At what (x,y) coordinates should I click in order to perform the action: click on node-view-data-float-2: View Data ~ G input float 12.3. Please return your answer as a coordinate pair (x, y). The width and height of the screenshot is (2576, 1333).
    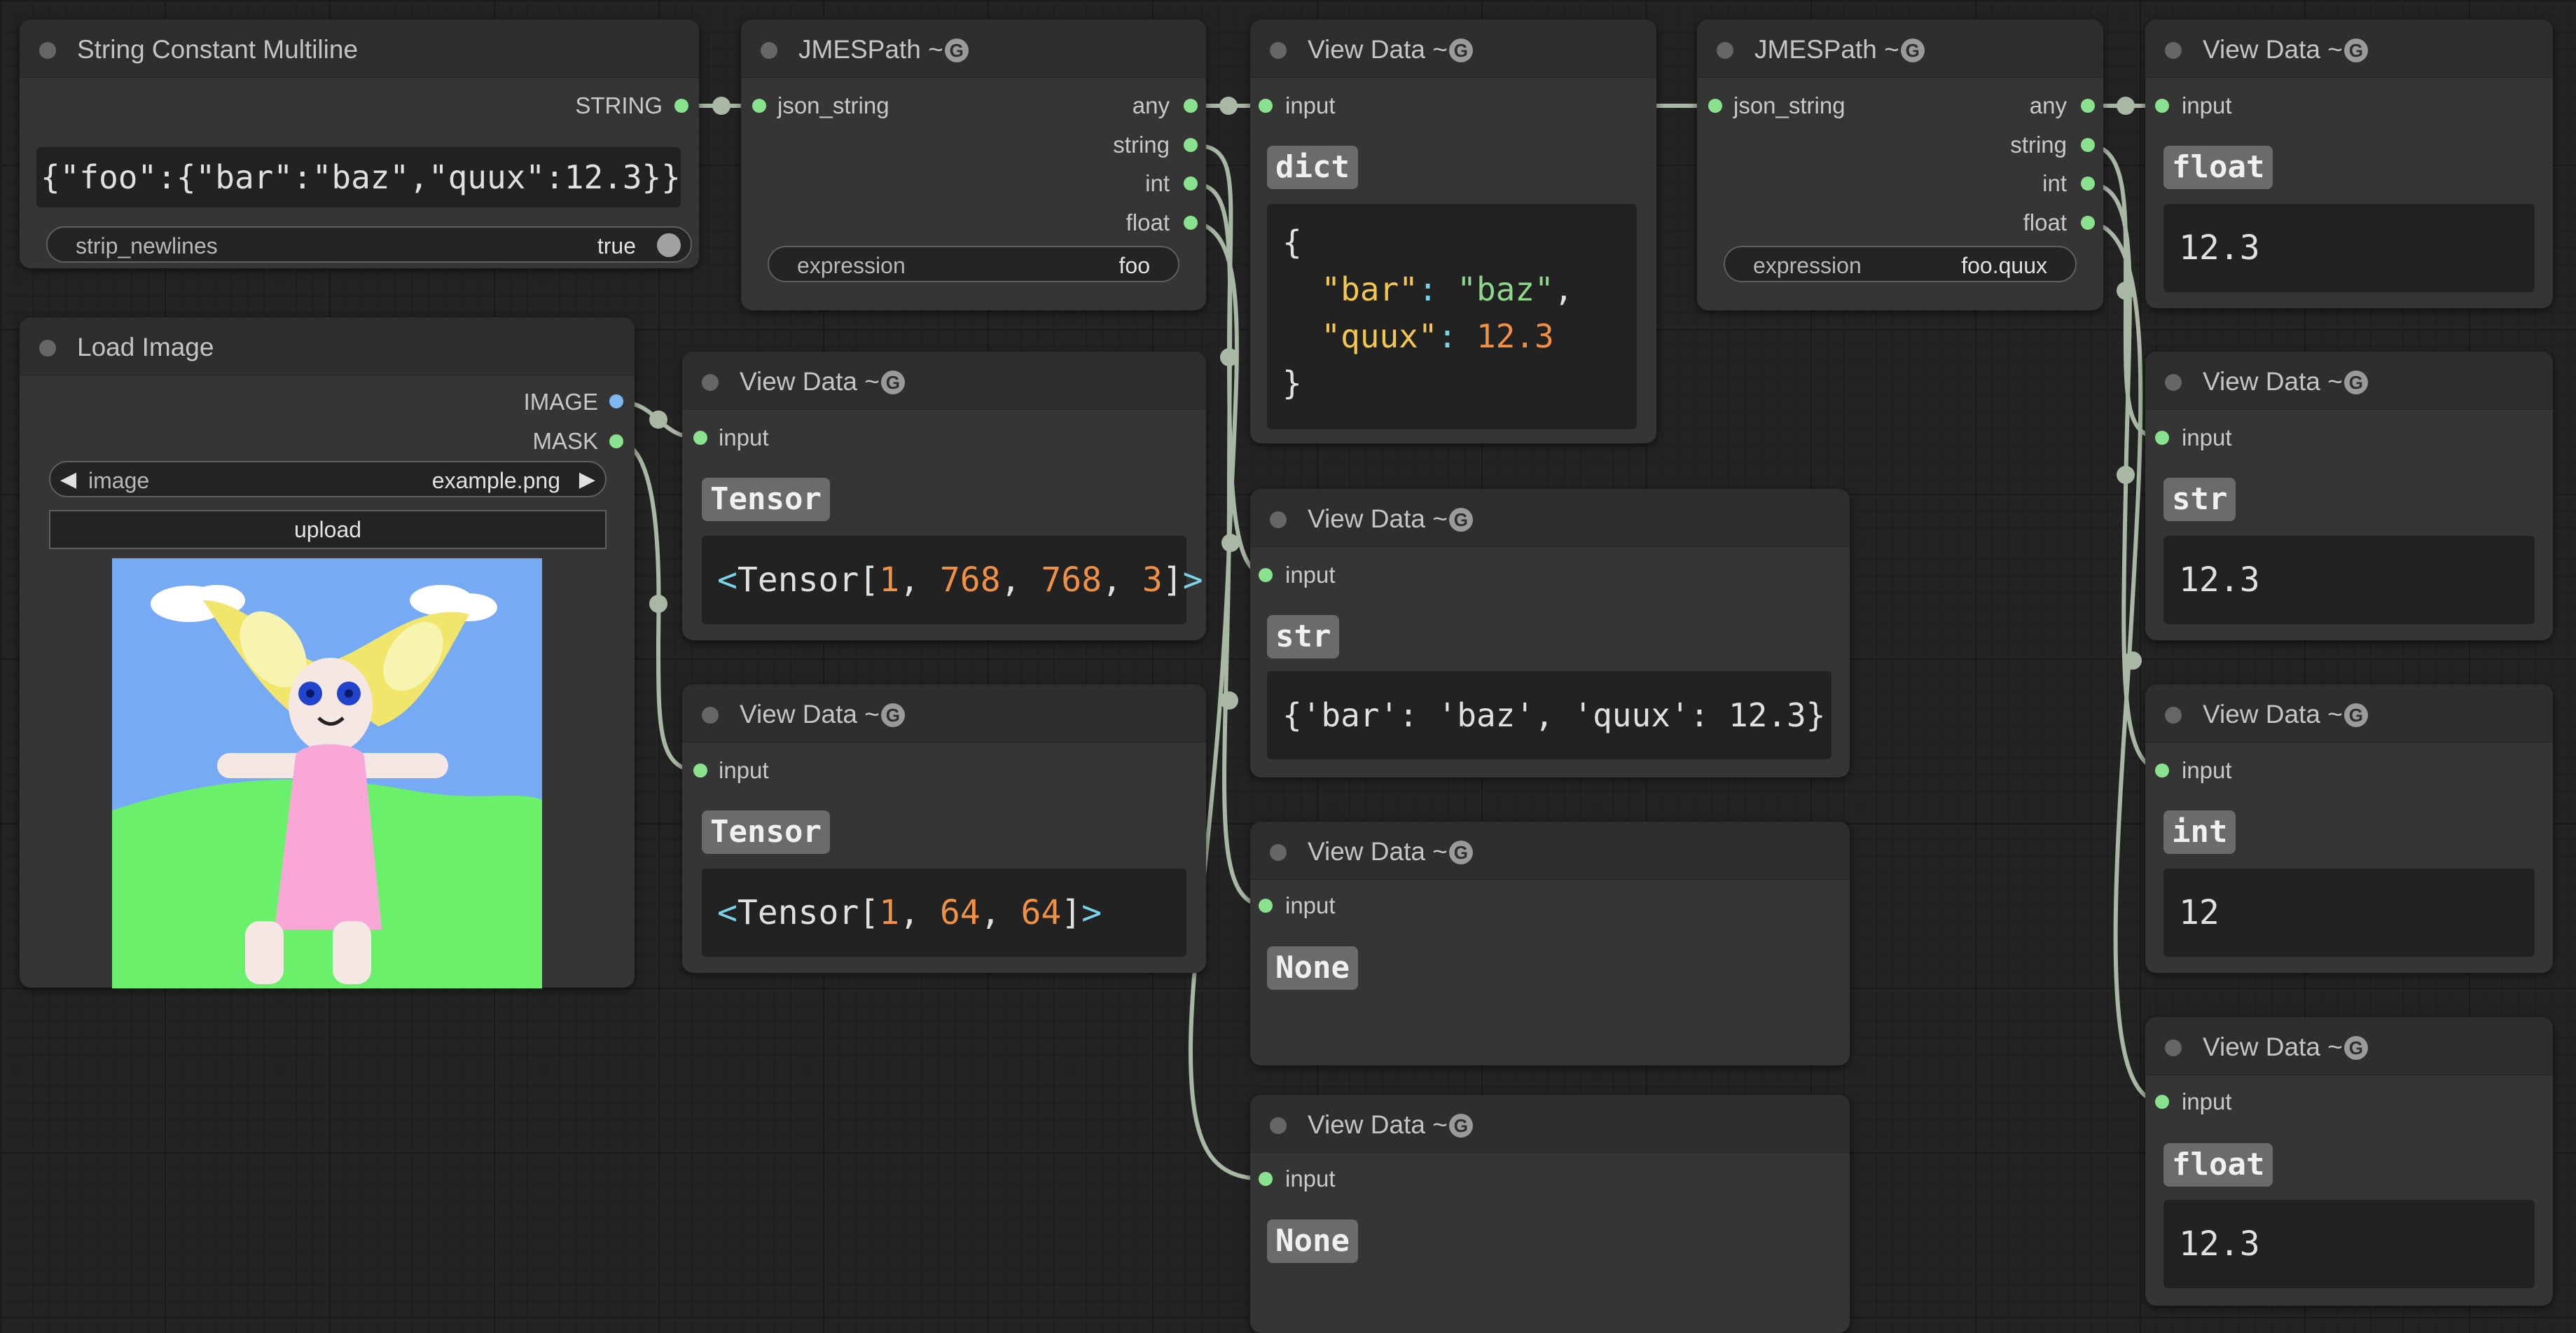
    Looking at the image, I should click on (2349, 1161).